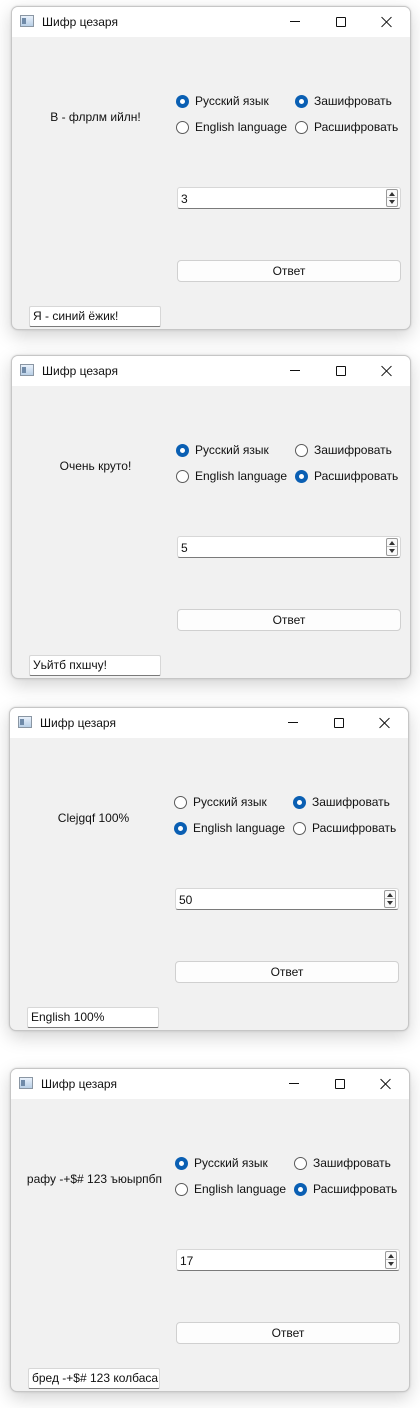 The image size is (420, 1408). I want to click on result-label: рафу -+$# 123 ъюырпбп, so click(94, 1179).